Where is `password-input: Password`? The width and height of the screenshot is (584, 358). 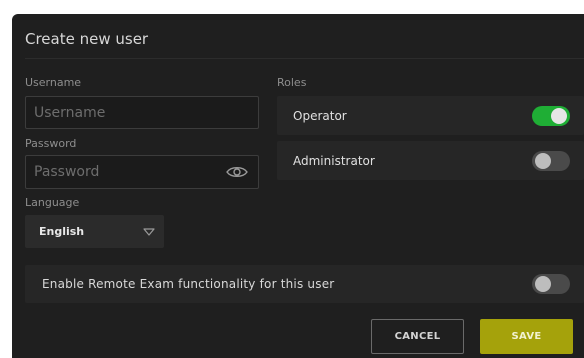 password-input: Password is located at coordinates (142, 172).